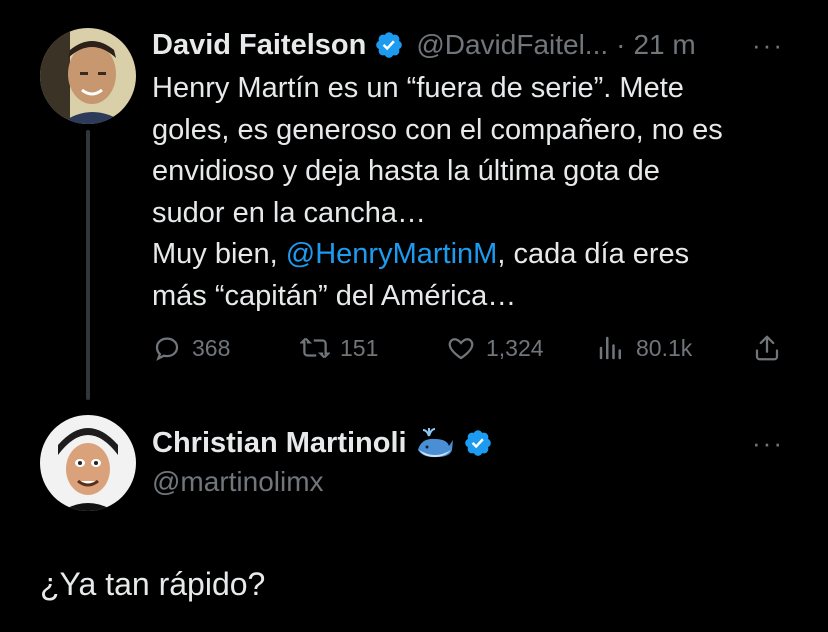 The image size is (828, 632). What do you see at coordinates (593, 254) in the screenshot?
I see `tweet-text: , cada día eres` at bounding box center [593, 254].